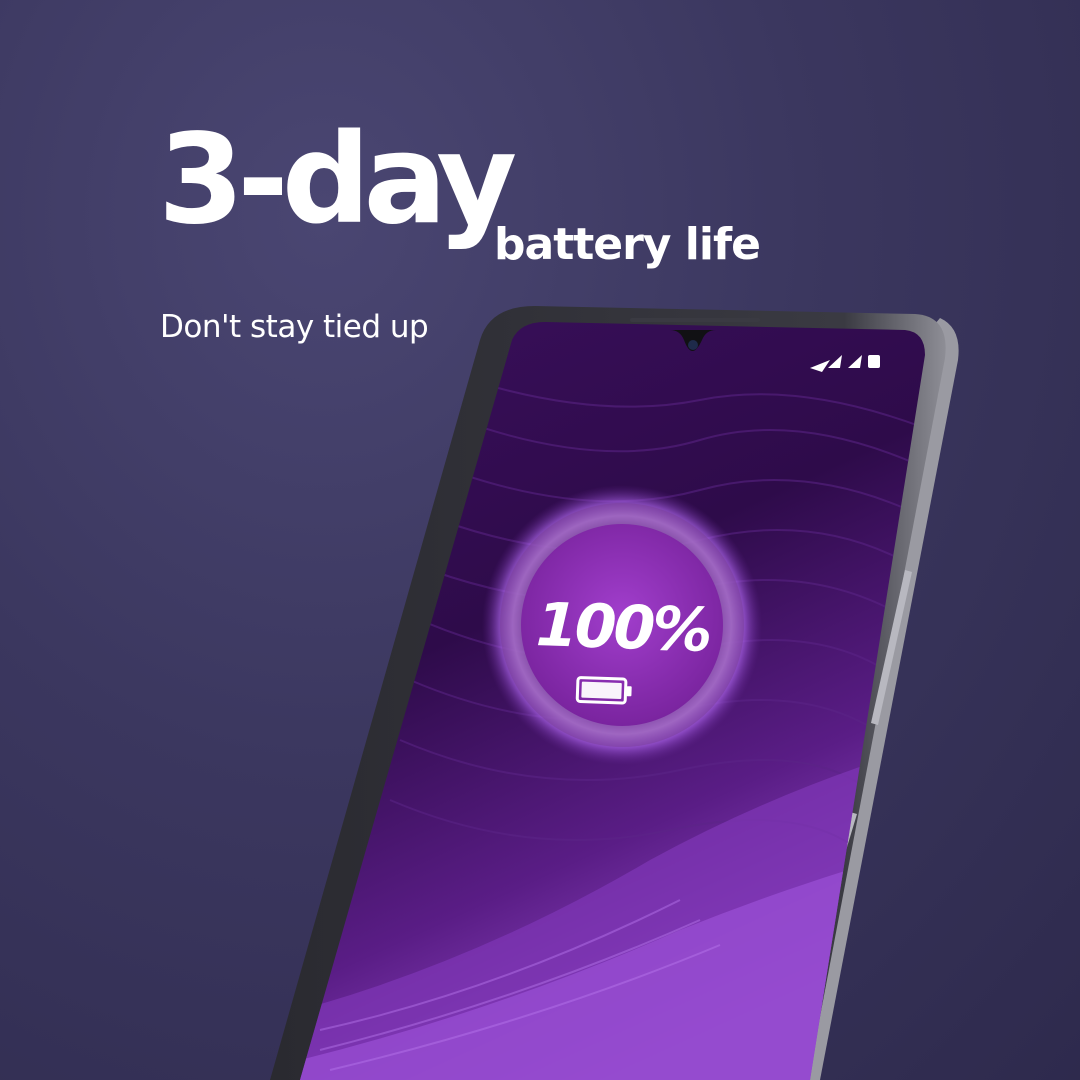 Image resolution: width=1080 pixels, height=1080 pixels. Describe the element at coordinates (695, 320) in the screenshot. I see `earpiece-speaker` at that location.